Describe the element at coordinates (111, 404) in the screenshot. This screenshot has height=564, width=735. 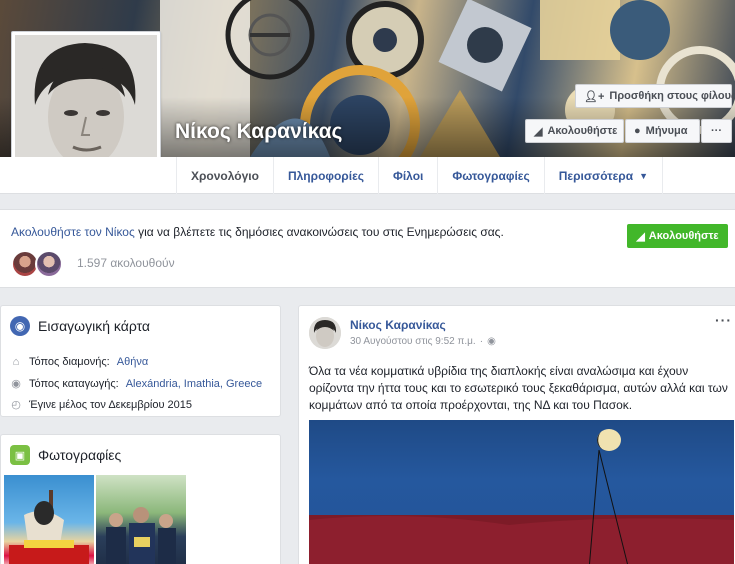
I see `joined-text: Έγινε μέλος τον Δεκεμβρίου 2015` at that location.